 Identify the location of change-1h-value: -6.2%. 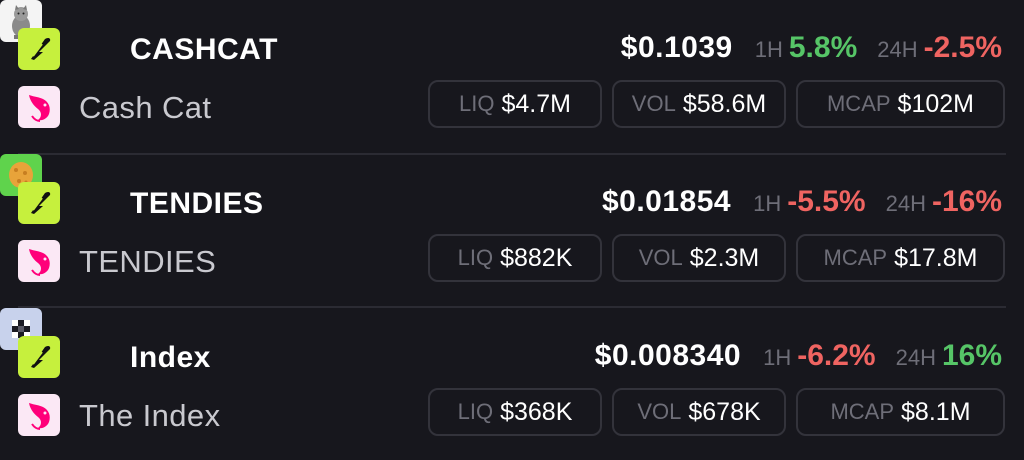
(836, 355).